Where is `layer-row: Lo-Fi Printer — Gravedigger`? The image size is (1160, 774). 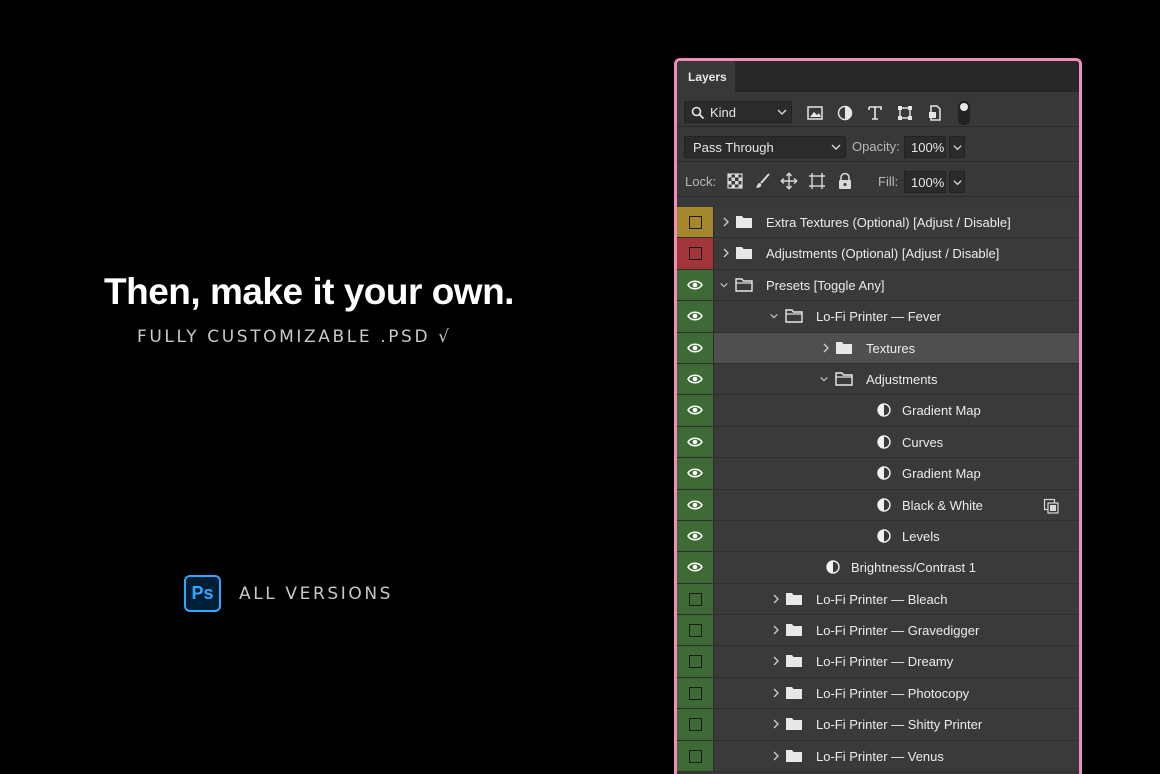 layer-row: Lo-Fi Printer — Gravedigger is located at coordinates (878, 631).